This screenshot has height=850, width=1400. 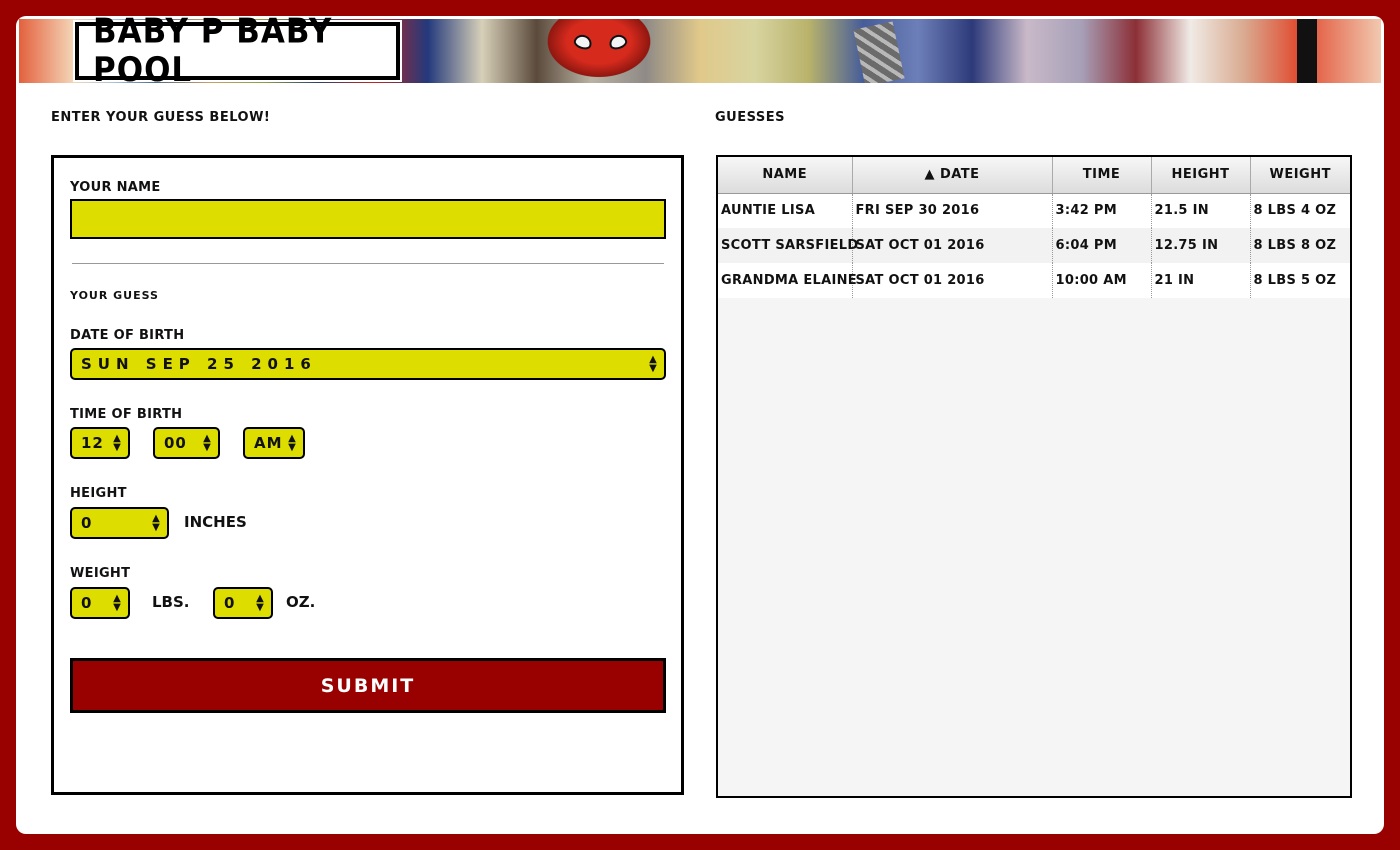 What do you see at coordinates (199, 364) in the screenshot?
I see `dob-value: Sun Sep 25 2016` at bounding box center [199, 364].